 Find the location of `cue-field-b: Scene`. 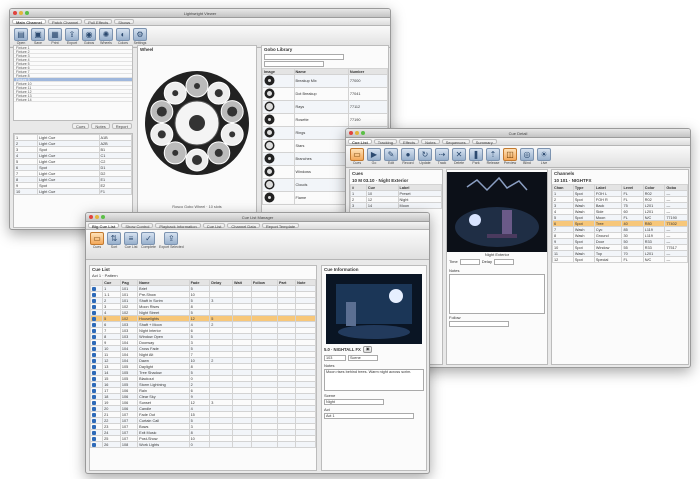

cue-field-b: Scene is located at coordinates (363, 358).